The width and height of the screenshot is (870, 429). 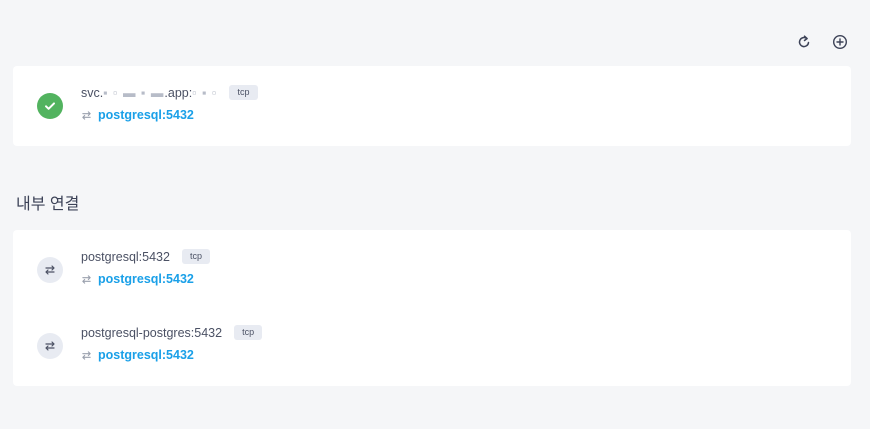 I want to click on section-title: 내부 연결, so click(x=48, y=204).